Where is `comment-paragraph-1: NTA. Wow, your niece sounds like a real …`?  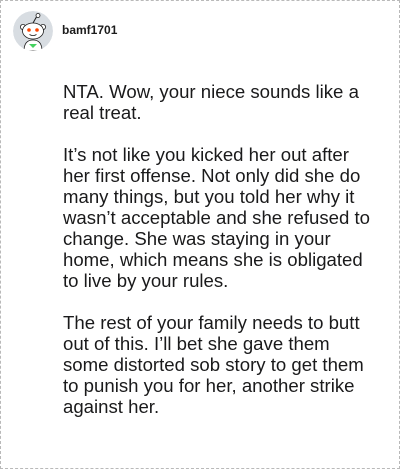 comment-paragraph-1: NTA. Wow, your niece sounds like a real … is located at coordinates (211, 102).